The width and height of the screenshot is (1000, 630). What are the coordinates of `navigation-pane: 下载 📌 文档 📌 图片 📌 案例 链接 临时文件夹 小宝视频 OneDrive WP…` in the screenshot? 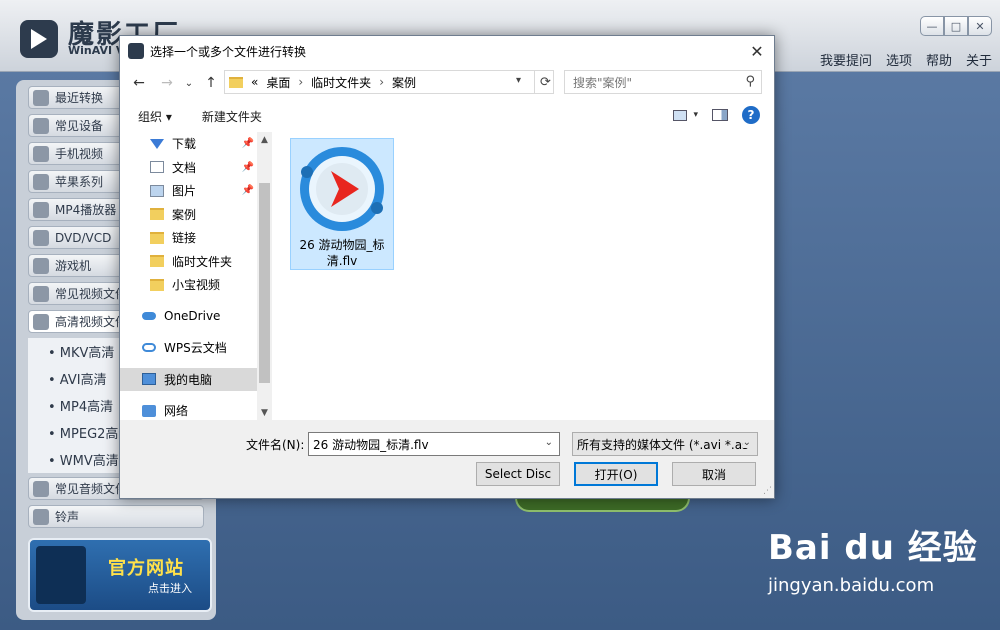 It's located at (196, 276).